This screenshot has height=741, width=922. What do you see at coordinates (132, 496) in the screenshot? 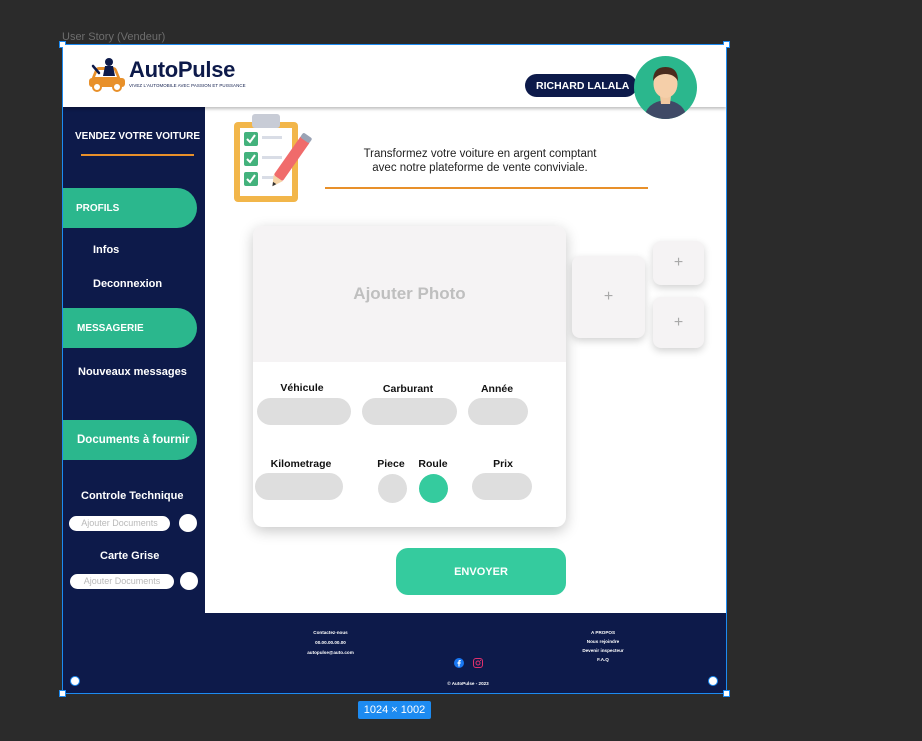
I see `controle-technique-label: Controle Technique` at bounding box center [132, 496].